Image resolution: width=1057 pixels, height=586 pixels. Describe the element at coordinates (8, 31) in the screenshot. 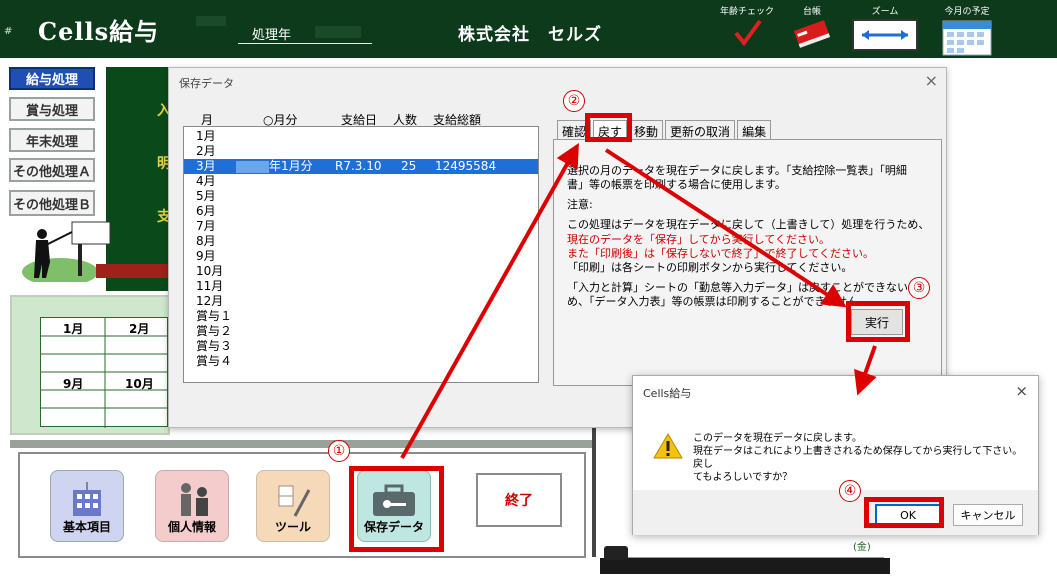

I see `corner-mark: #` at that location.